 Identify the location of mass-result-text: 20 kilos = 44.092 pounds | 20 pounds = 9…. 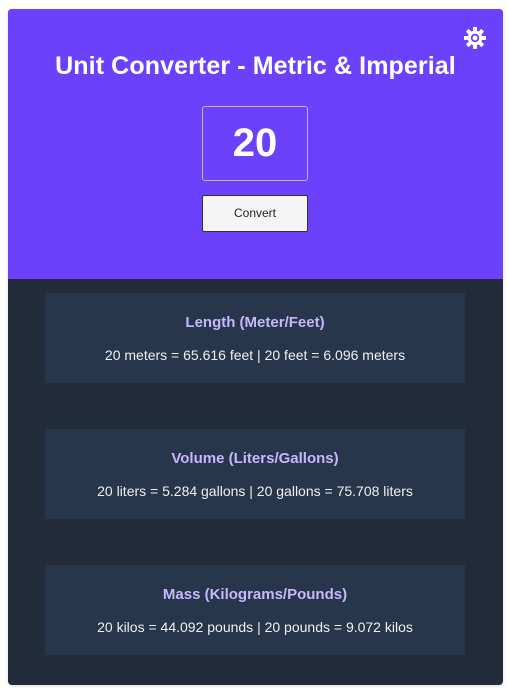
(255, 627).